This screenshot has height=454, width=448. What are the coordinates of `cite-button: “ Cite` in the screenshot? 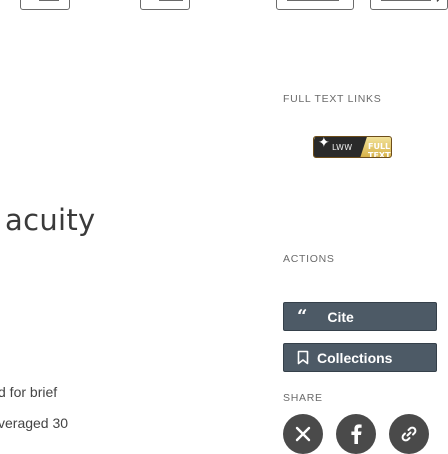 It's located at (360, 316).